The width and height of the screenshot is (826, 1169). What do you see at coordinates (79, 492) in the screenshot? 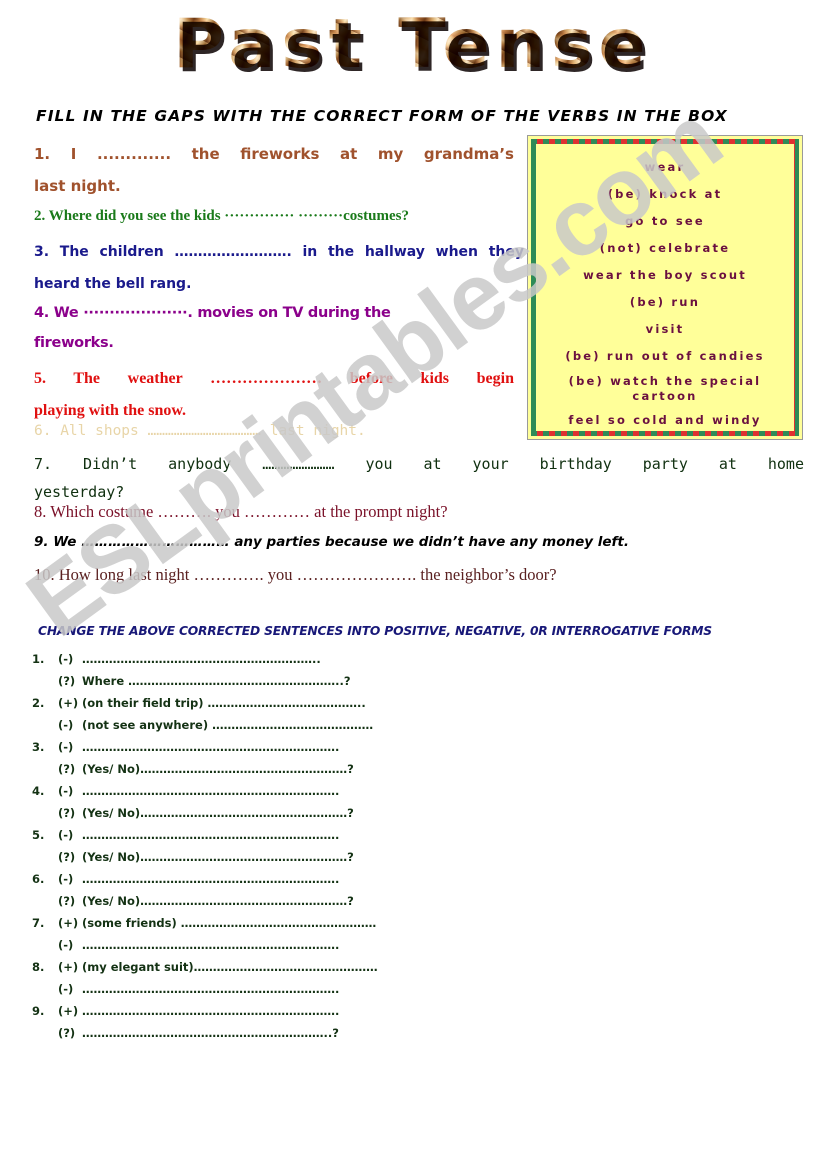
I see `item-text-line2: yesterday?` at bounding box center [79, 492].